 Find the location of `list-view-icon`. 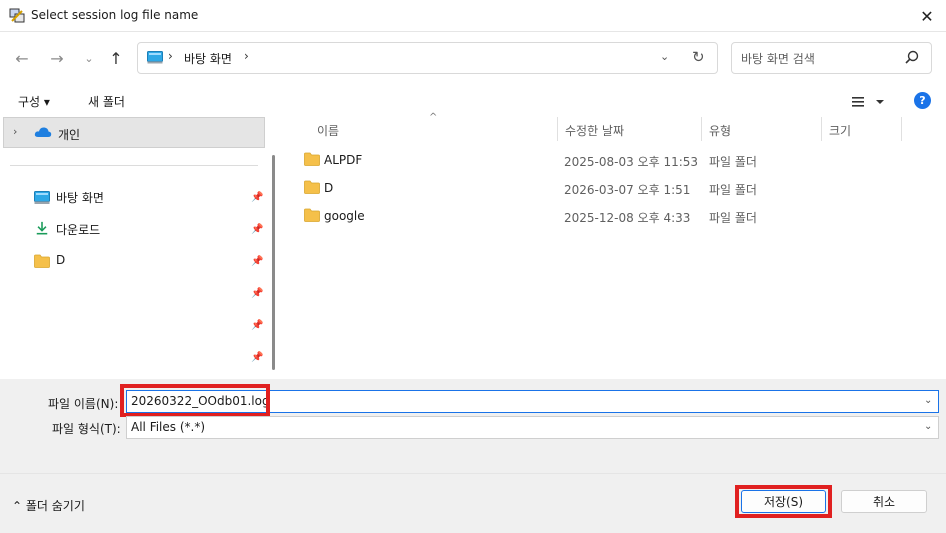

list-view-icon is located at coordinates (858, 102).